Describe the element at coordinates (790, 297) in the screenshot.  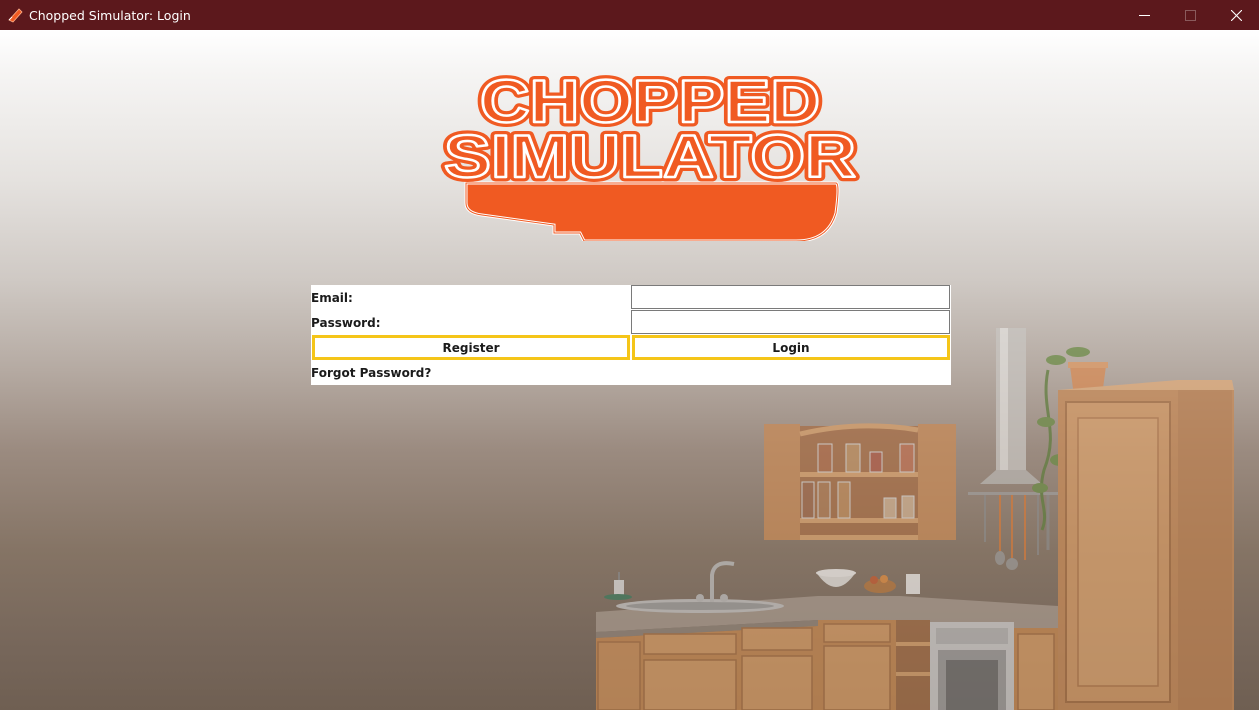
I see `email-field` at that location.